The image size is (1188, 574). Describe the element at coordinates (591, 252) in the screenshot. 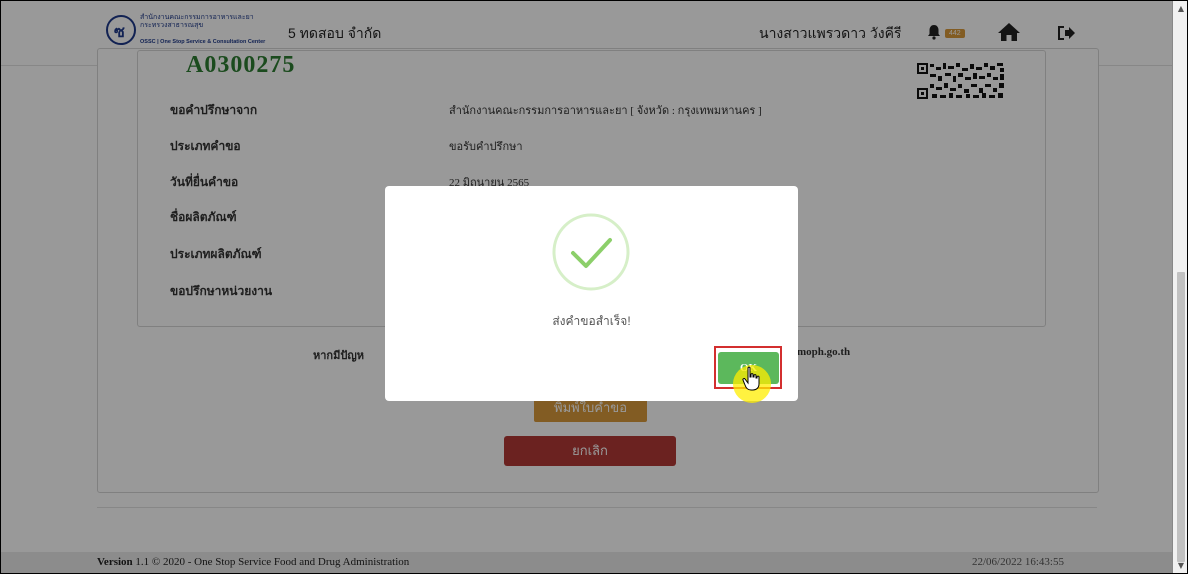

I see `checkmark-icon` at that location.